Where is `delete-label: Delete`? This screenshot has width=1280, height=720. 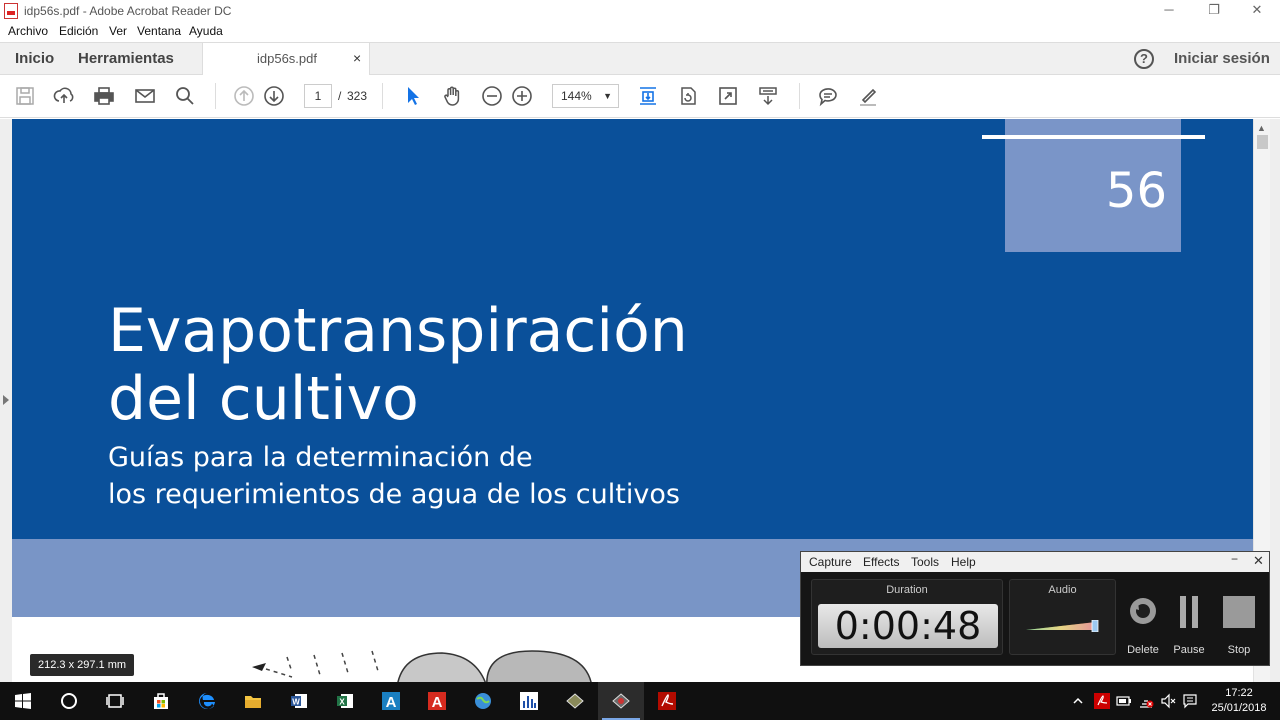 delete-label: Delete is located at coordinates (1143, 650).